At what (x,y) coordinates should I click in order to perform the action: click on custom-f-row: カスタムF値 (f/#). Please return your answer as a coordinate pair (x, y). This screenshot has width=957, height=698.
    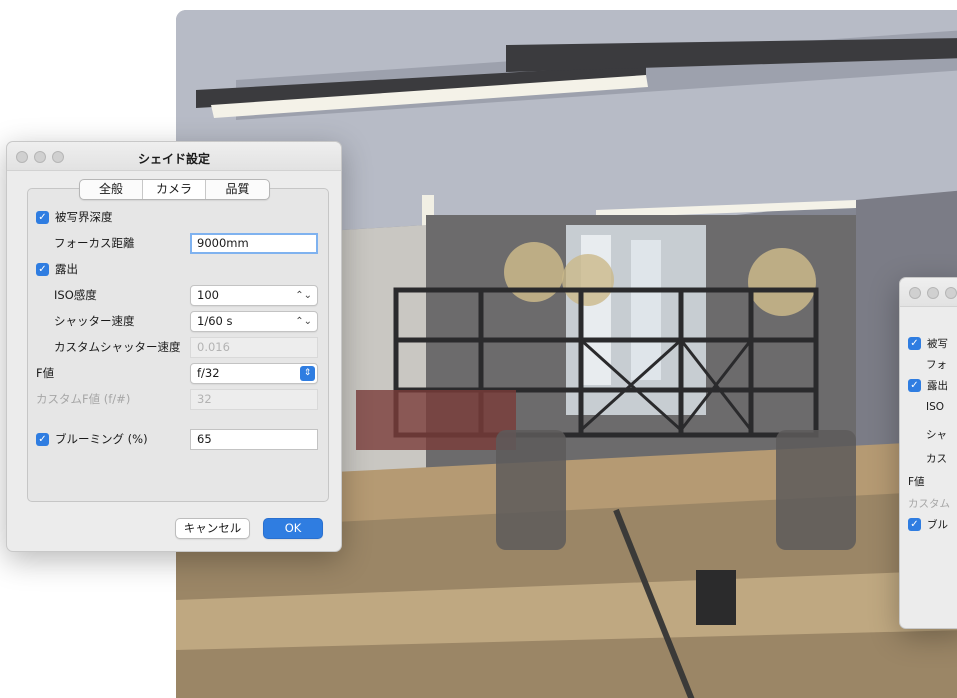
    Looking at the image, I should click on (83, 399).